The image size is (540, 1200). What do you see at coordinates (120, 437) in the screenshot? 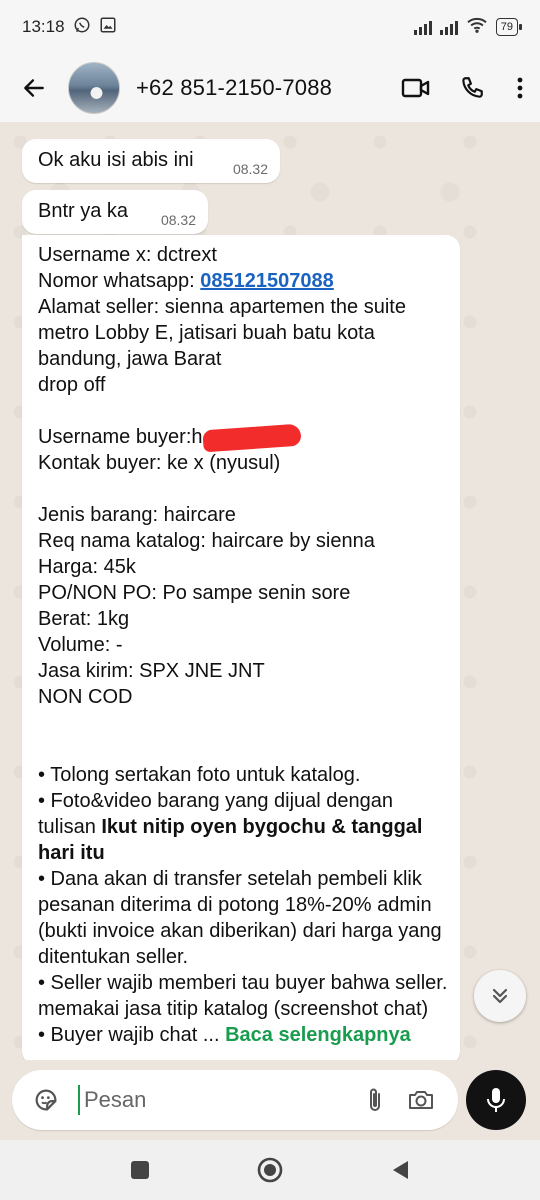
I see `buyer-username-label: Username buyer:h` at bounding box center [120, 437].